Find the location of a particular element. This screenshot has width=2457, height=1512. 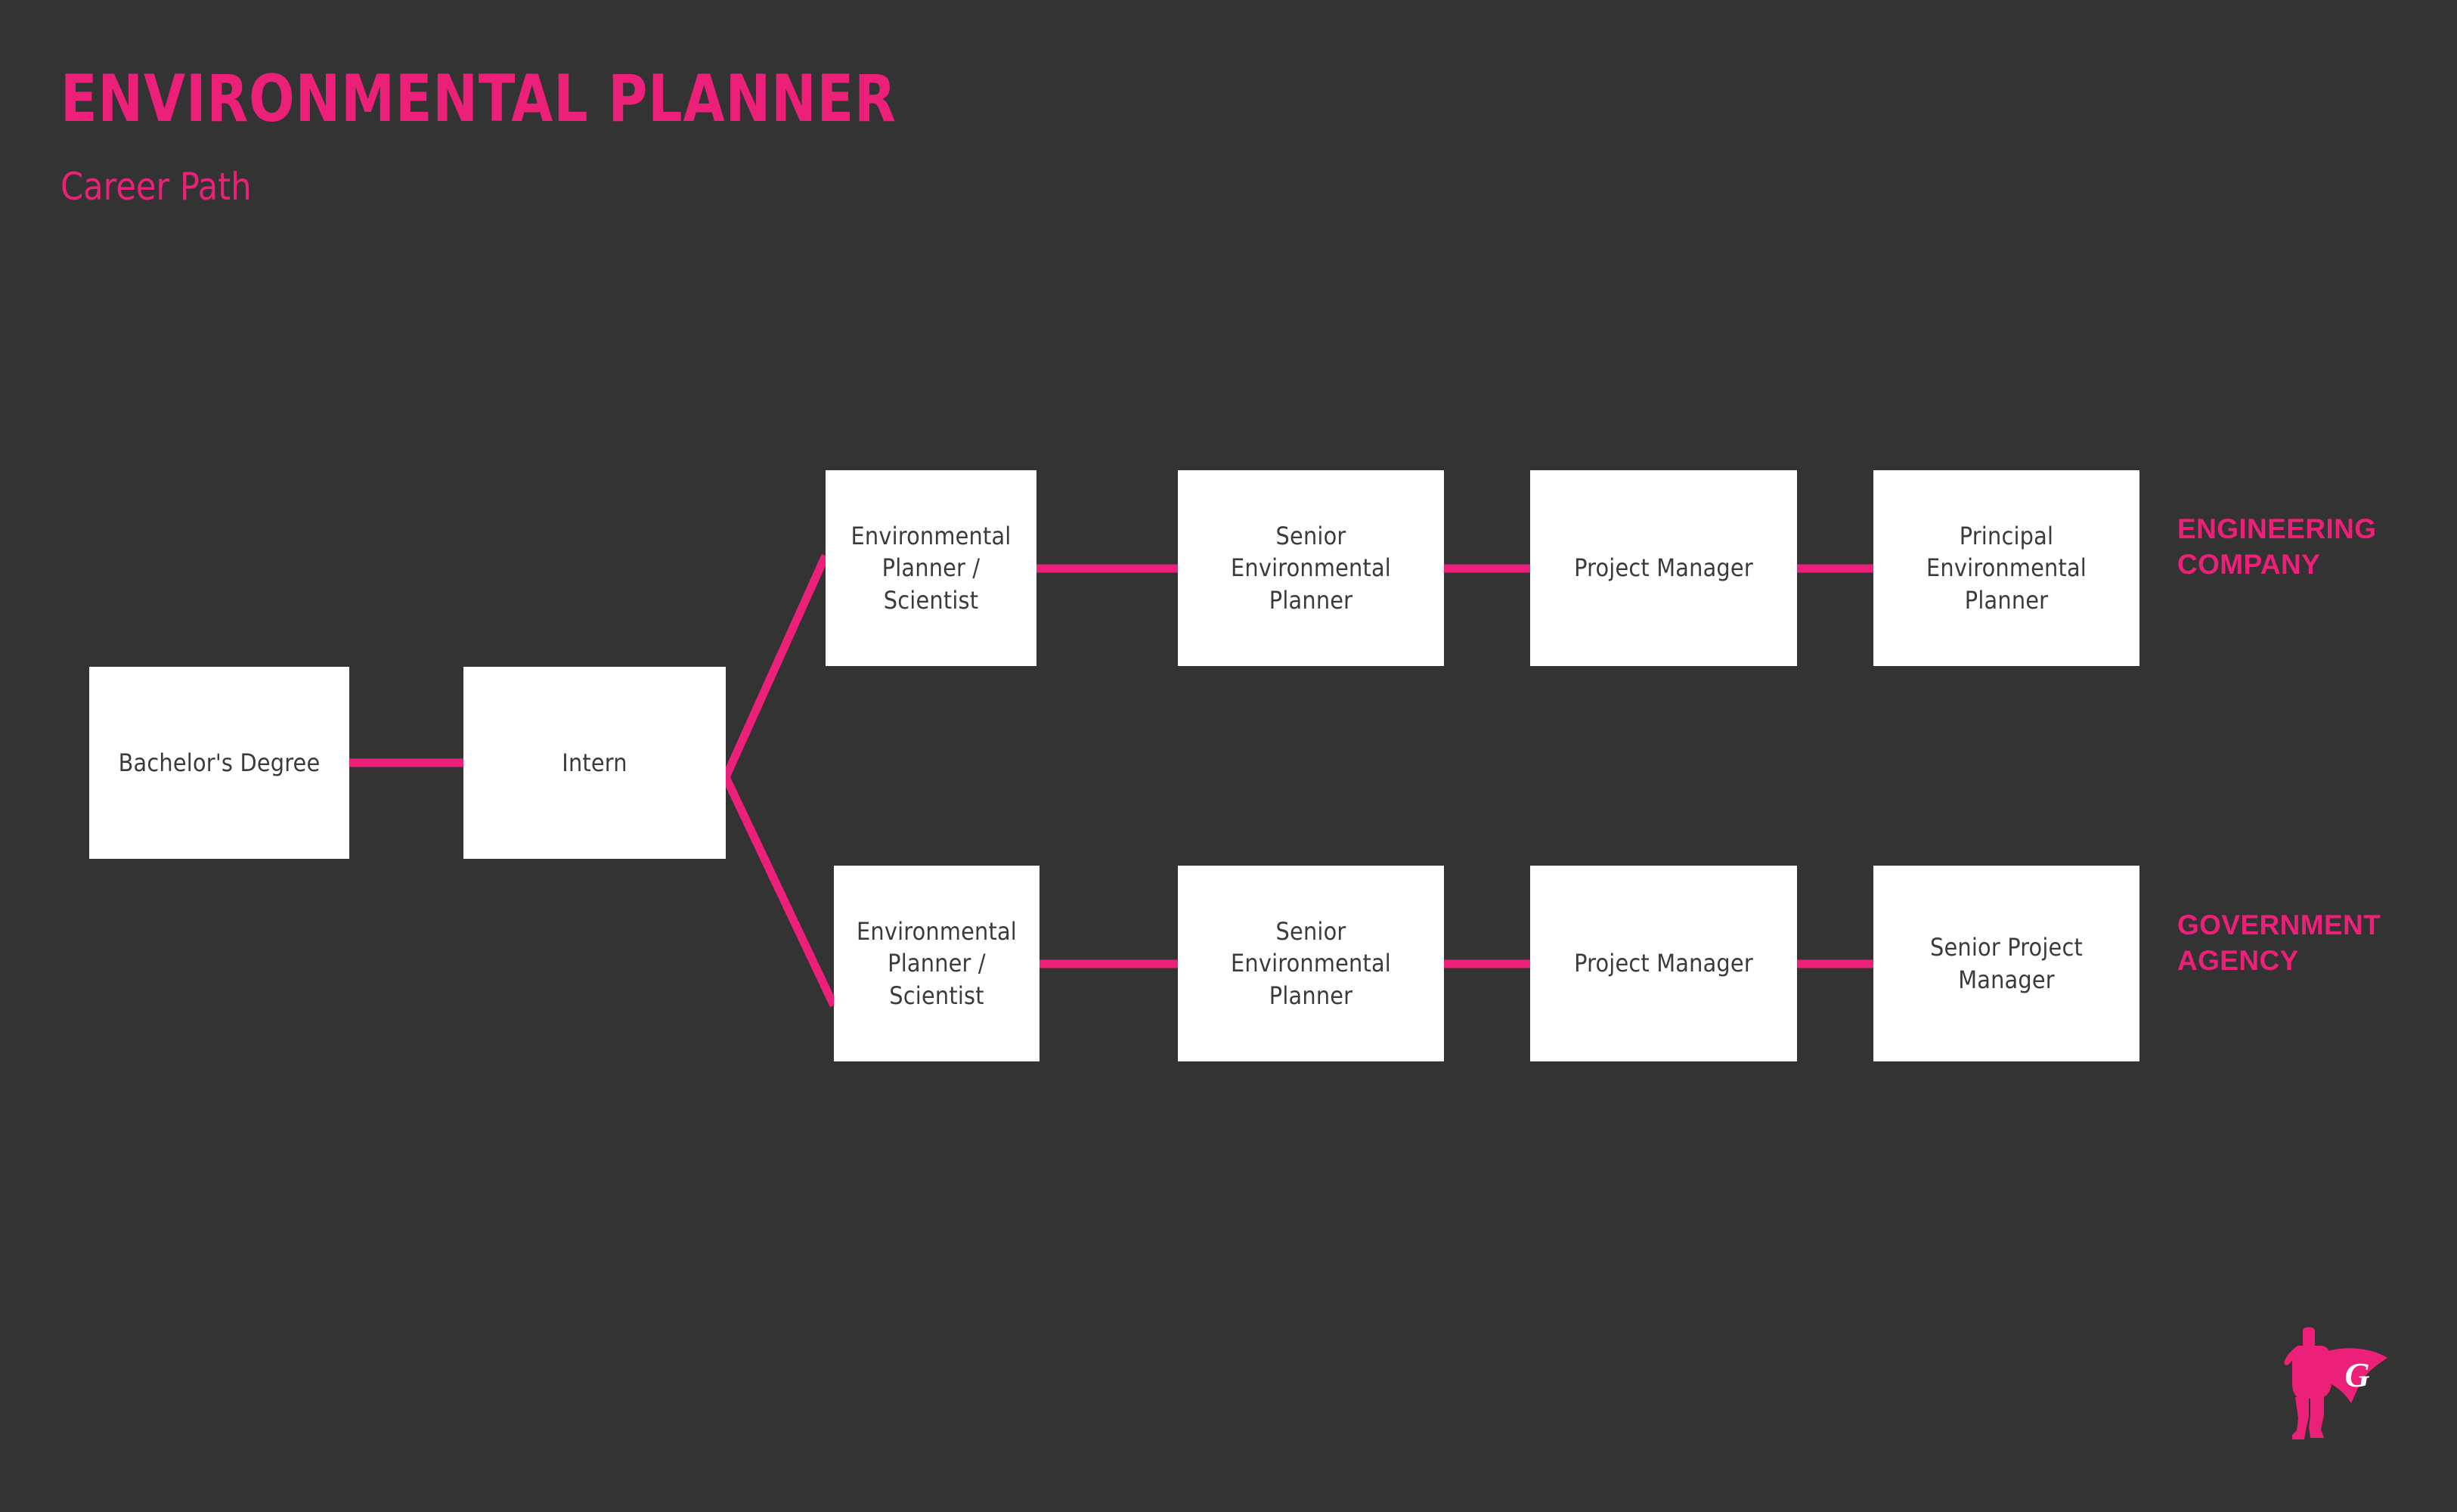

node-gov-senior-project-manager: Senior Project Manager is located at coordinates (2006, 963).